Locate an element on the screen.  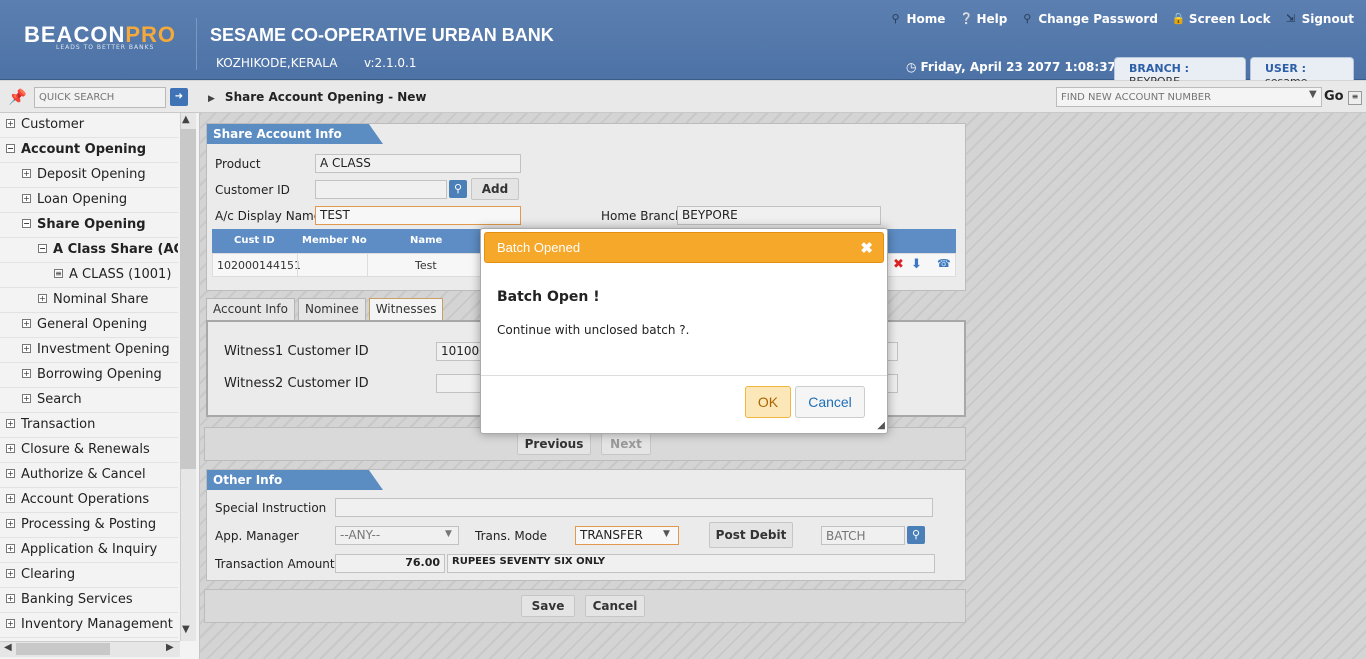
change-password-link: ⚲ Change Password is located at coordinates (1089, 19).